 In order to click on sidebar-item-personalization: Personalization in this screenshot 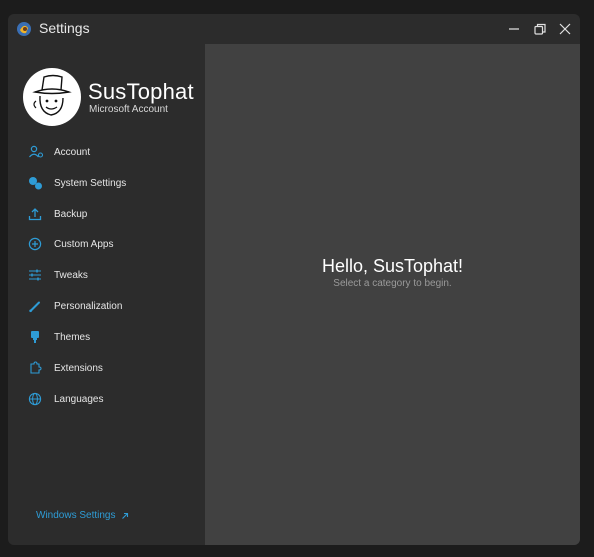, I will do `click(113, 306)`.